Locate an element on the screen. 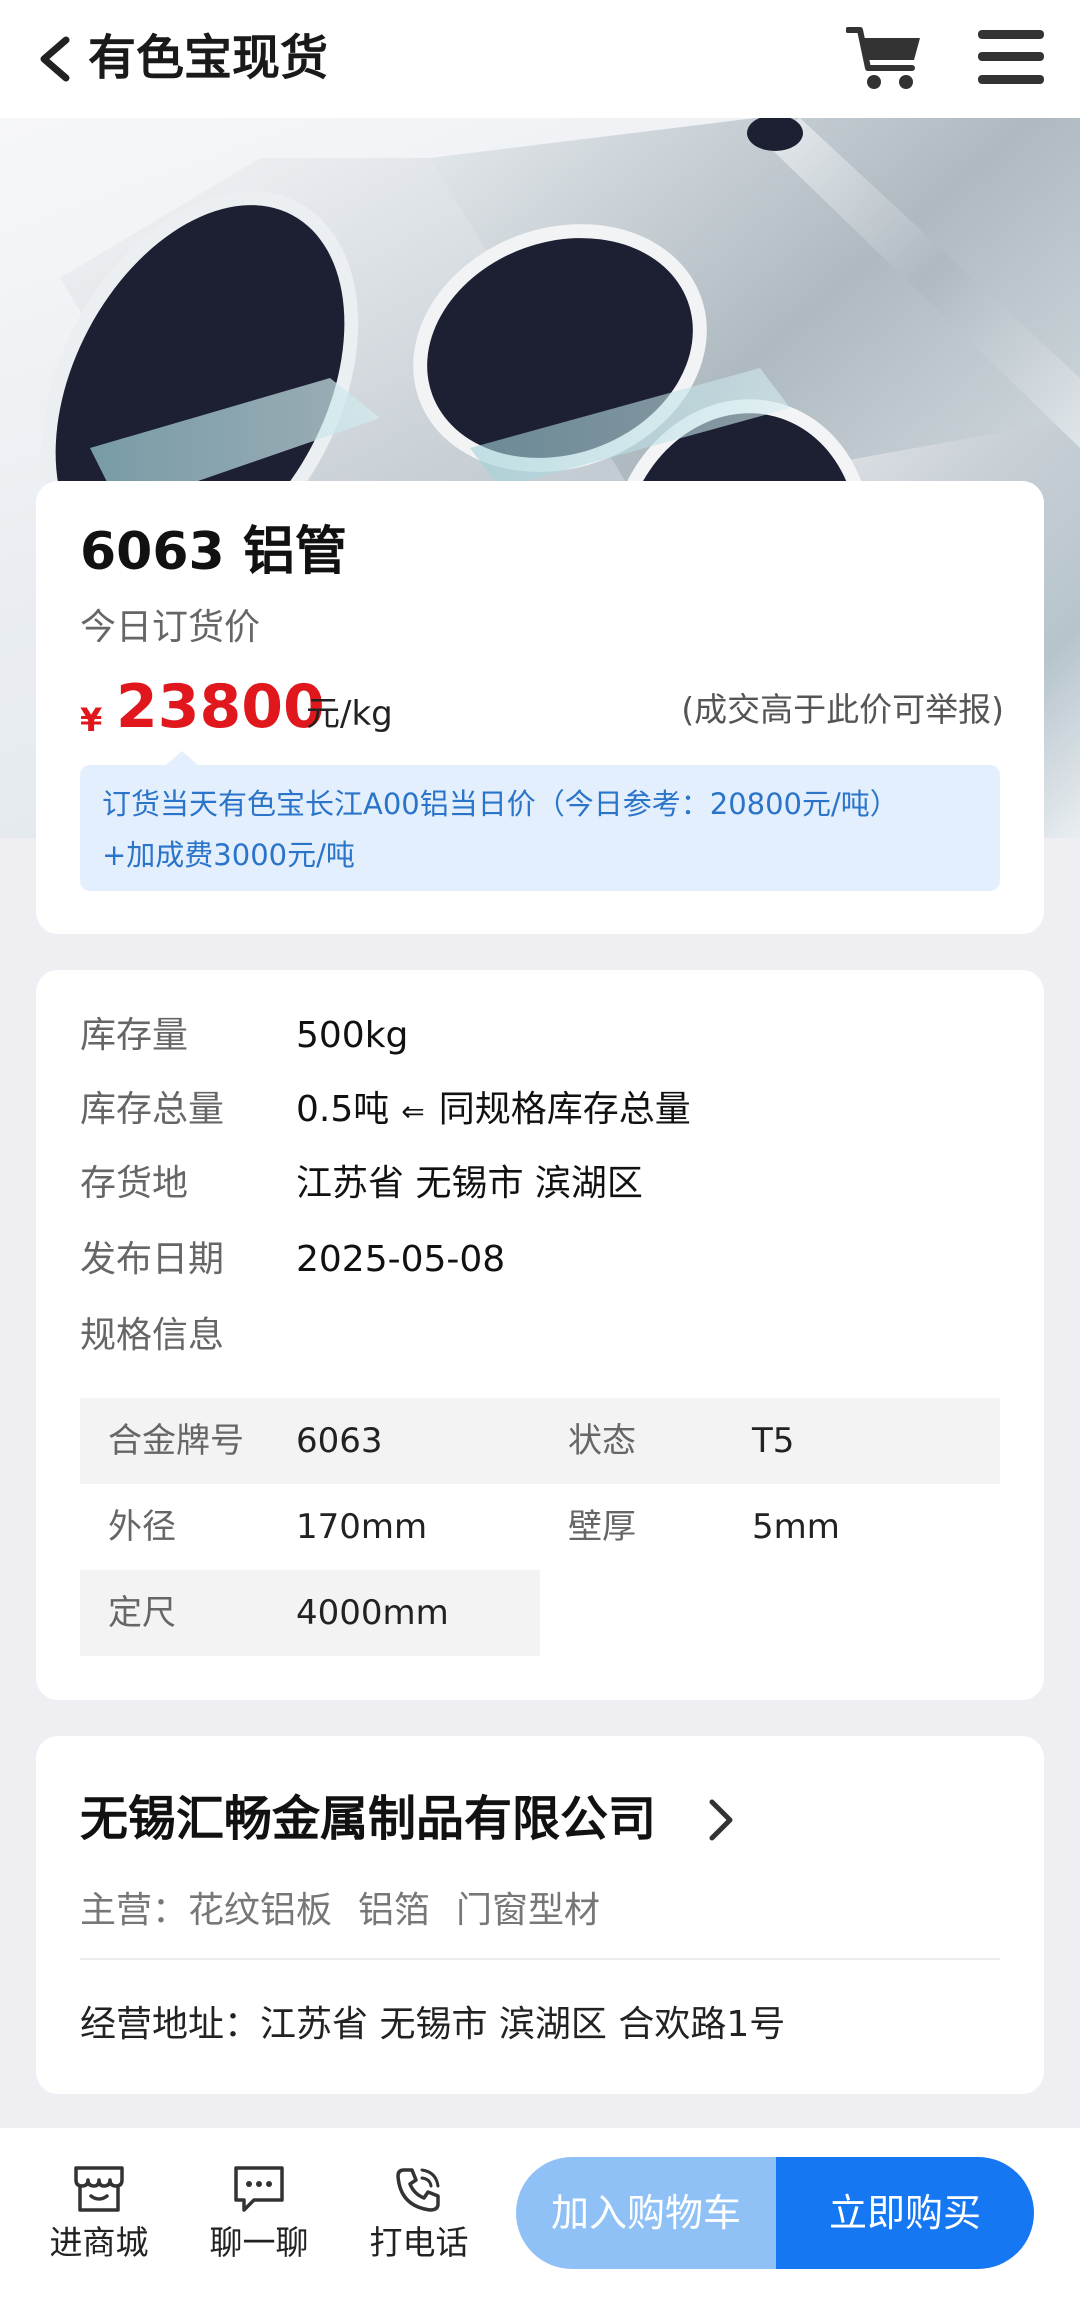 The height and width of the screenshot is (2301, 1080). store-label: 进商城 is located at coordinates (99, 2242).